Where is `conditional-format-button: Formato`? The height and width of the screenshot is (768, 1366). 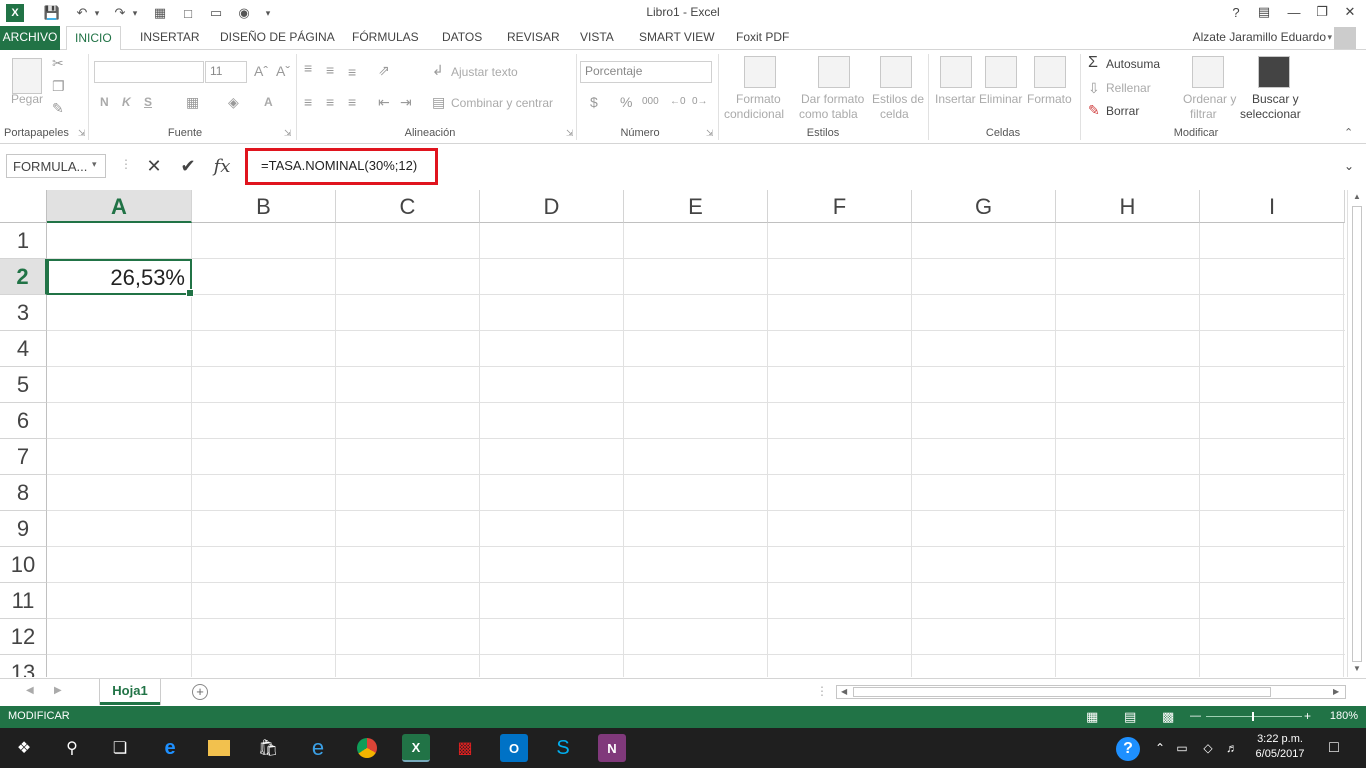 conditional-format-button: Formato is located at coordinates (758, 99).